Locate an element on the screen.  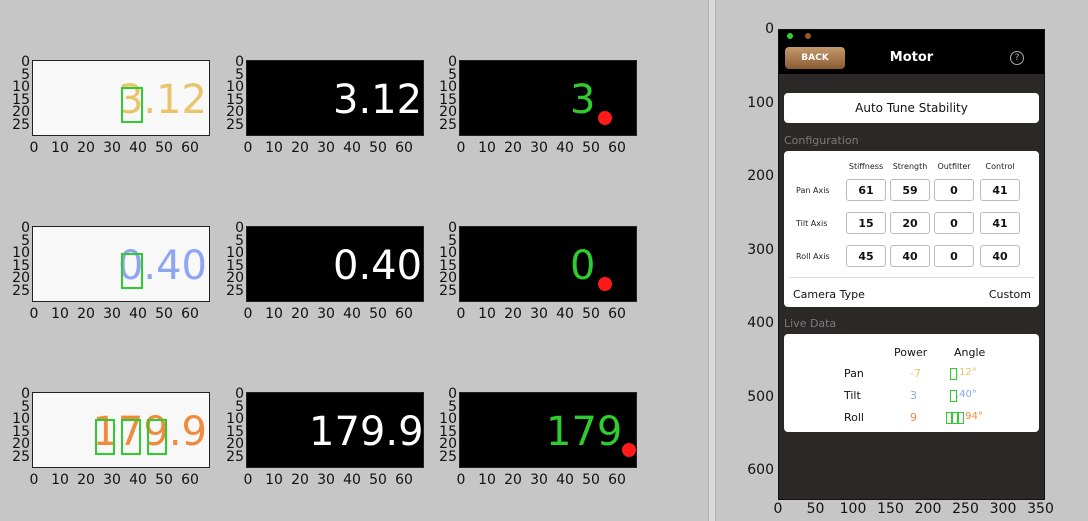
column-header: Stiffness is located at coordinates (866, 166).